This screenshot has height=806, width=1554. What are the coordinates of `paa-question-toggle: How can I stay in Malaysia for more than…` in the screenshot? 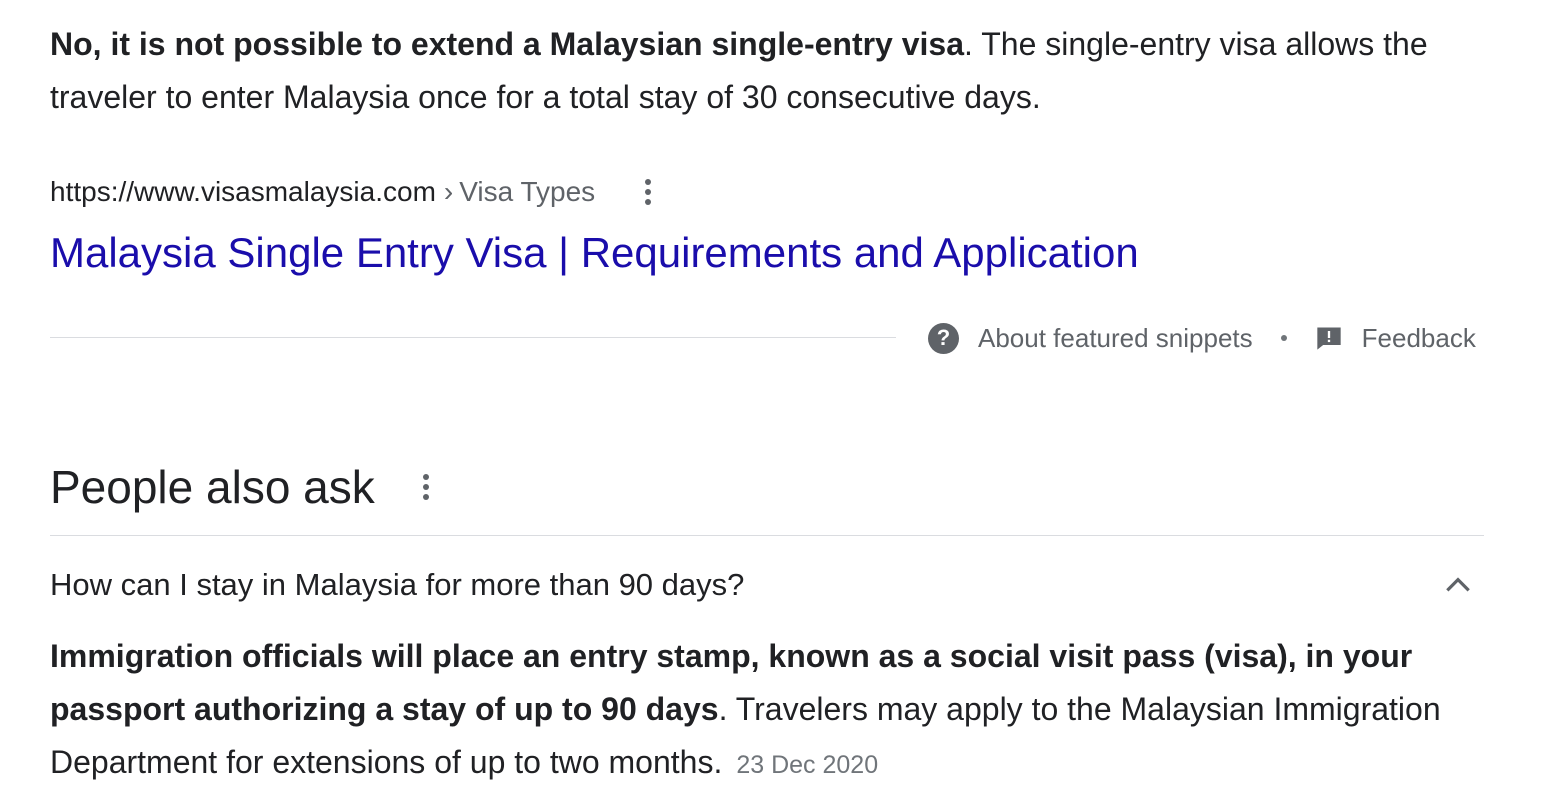 It's located at (767, 585).